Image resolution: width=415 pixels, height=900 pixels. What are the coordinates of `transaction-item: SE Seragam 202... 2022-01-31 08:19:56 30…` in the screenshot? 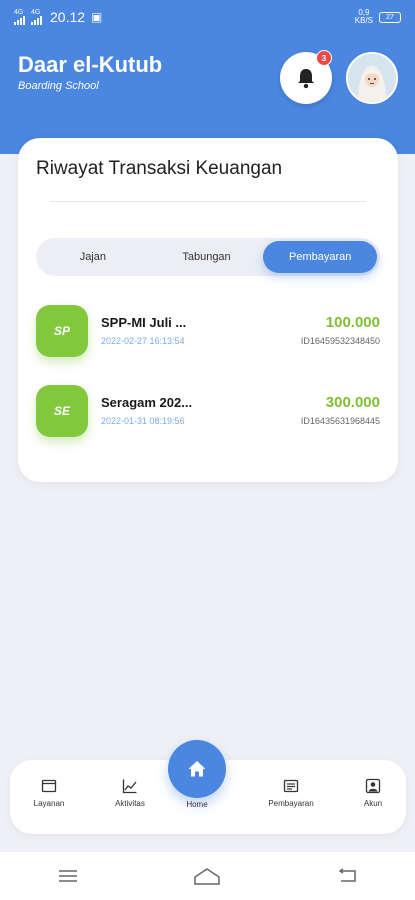 It's located at (208, 411).